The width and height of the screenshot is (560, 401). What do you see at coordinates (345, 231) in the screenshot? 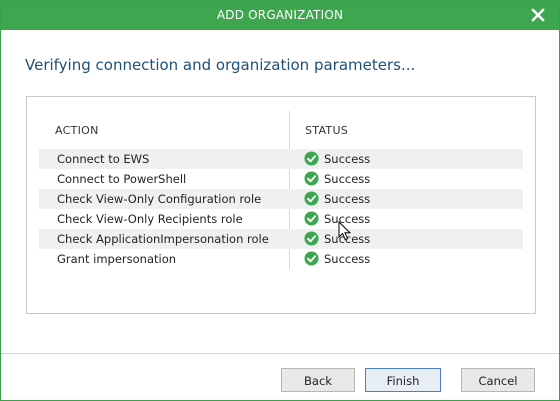
I see `mouse-cursor-icon` at bounding box center [345, 231].